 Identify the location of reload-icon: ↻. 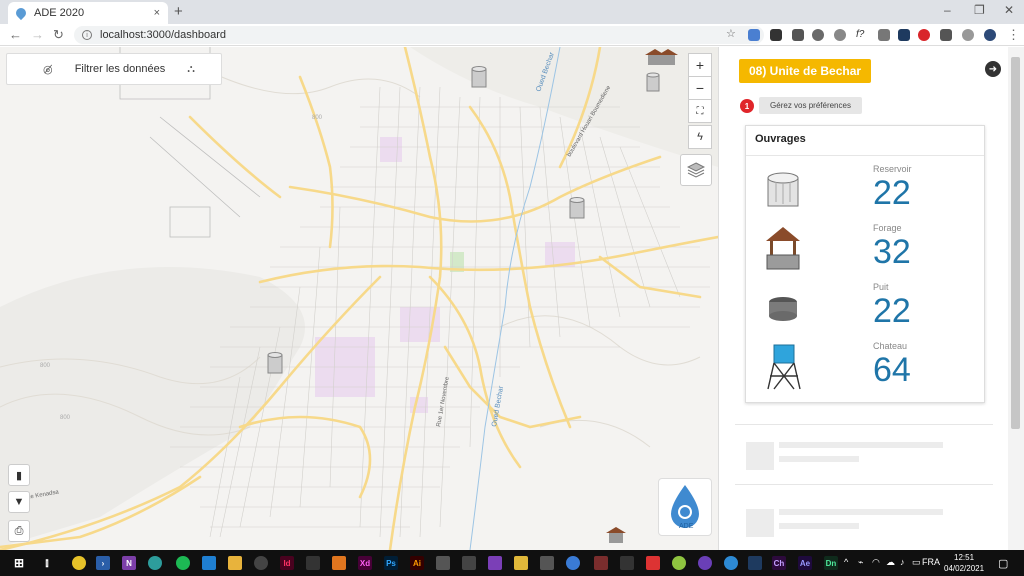
(58, 35).